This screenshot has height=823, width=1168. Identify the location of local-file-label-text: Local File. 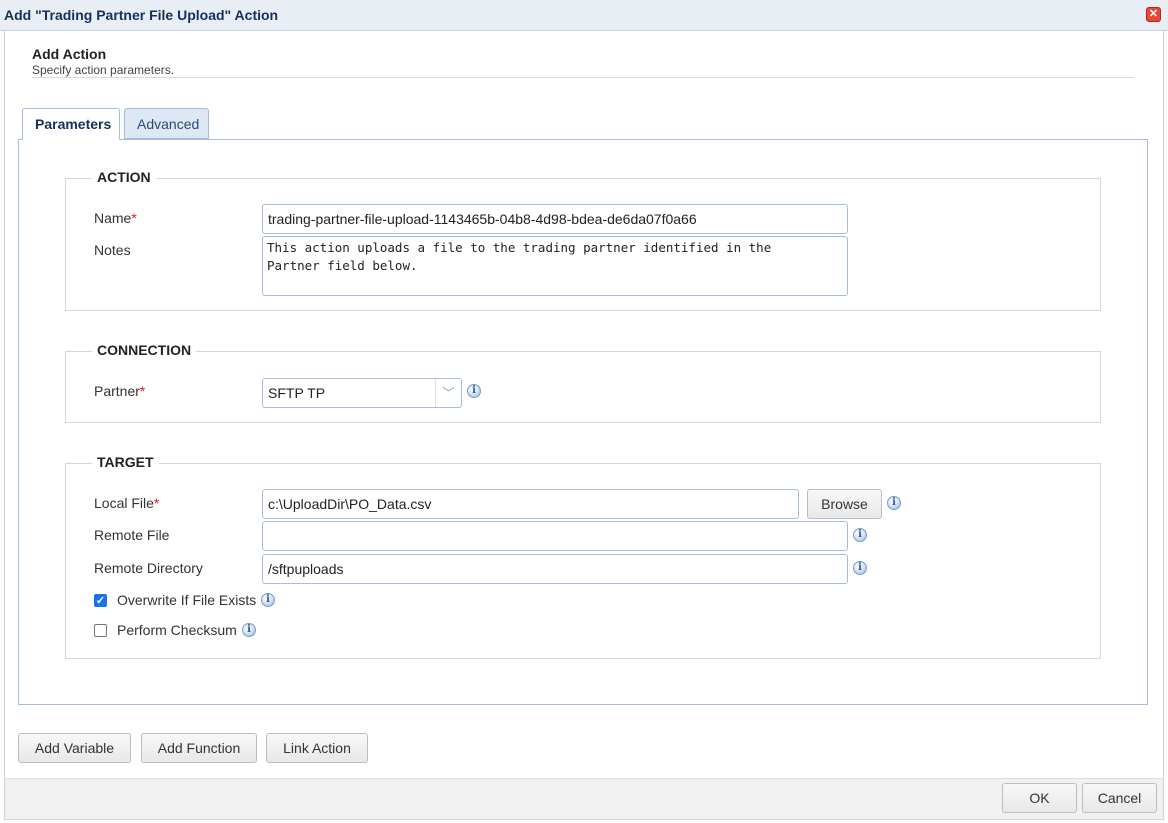
(124, 503).